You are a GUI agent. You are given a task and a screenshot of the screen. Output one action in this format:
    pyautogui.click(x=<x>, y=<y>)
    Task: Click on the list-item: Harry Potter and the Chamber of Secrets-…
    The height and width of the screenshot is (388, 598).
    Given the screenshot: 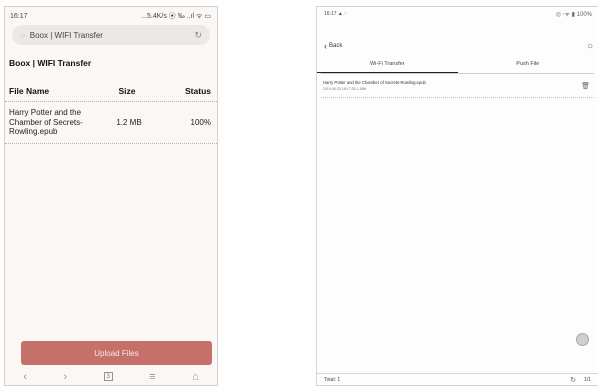 What is the action you would take?
    pyautogui.click(x=457, y=86)
    